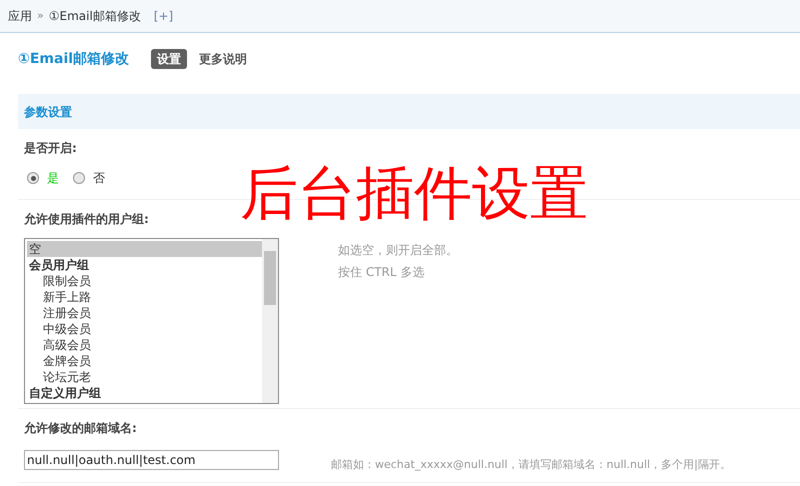 The image size is (800, 486). I want to click on group-listbox: 空 会员用户组 限制会员 新手上路 注册会员 中级会员 高级会员 金牌会员 论坛元老 自定义用户组, so click(151, 321).